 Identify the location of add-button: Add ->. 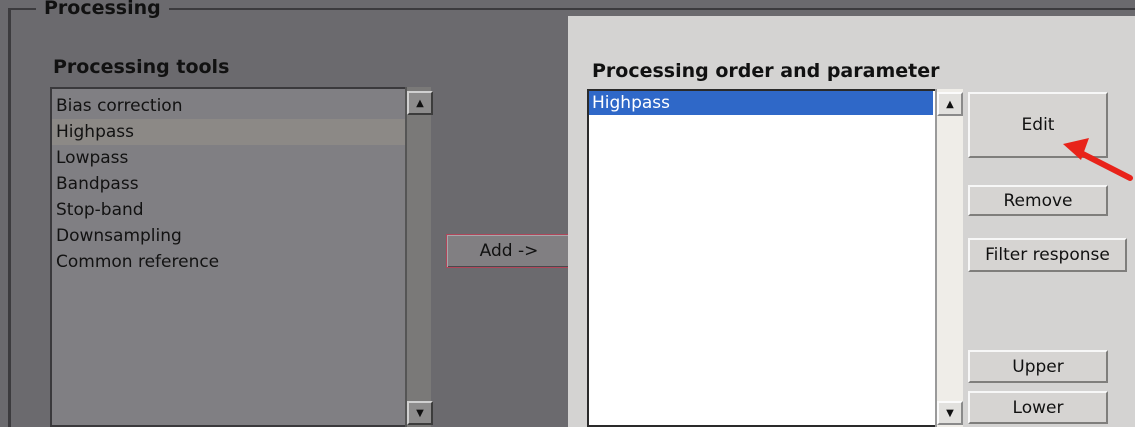
(509, 251).